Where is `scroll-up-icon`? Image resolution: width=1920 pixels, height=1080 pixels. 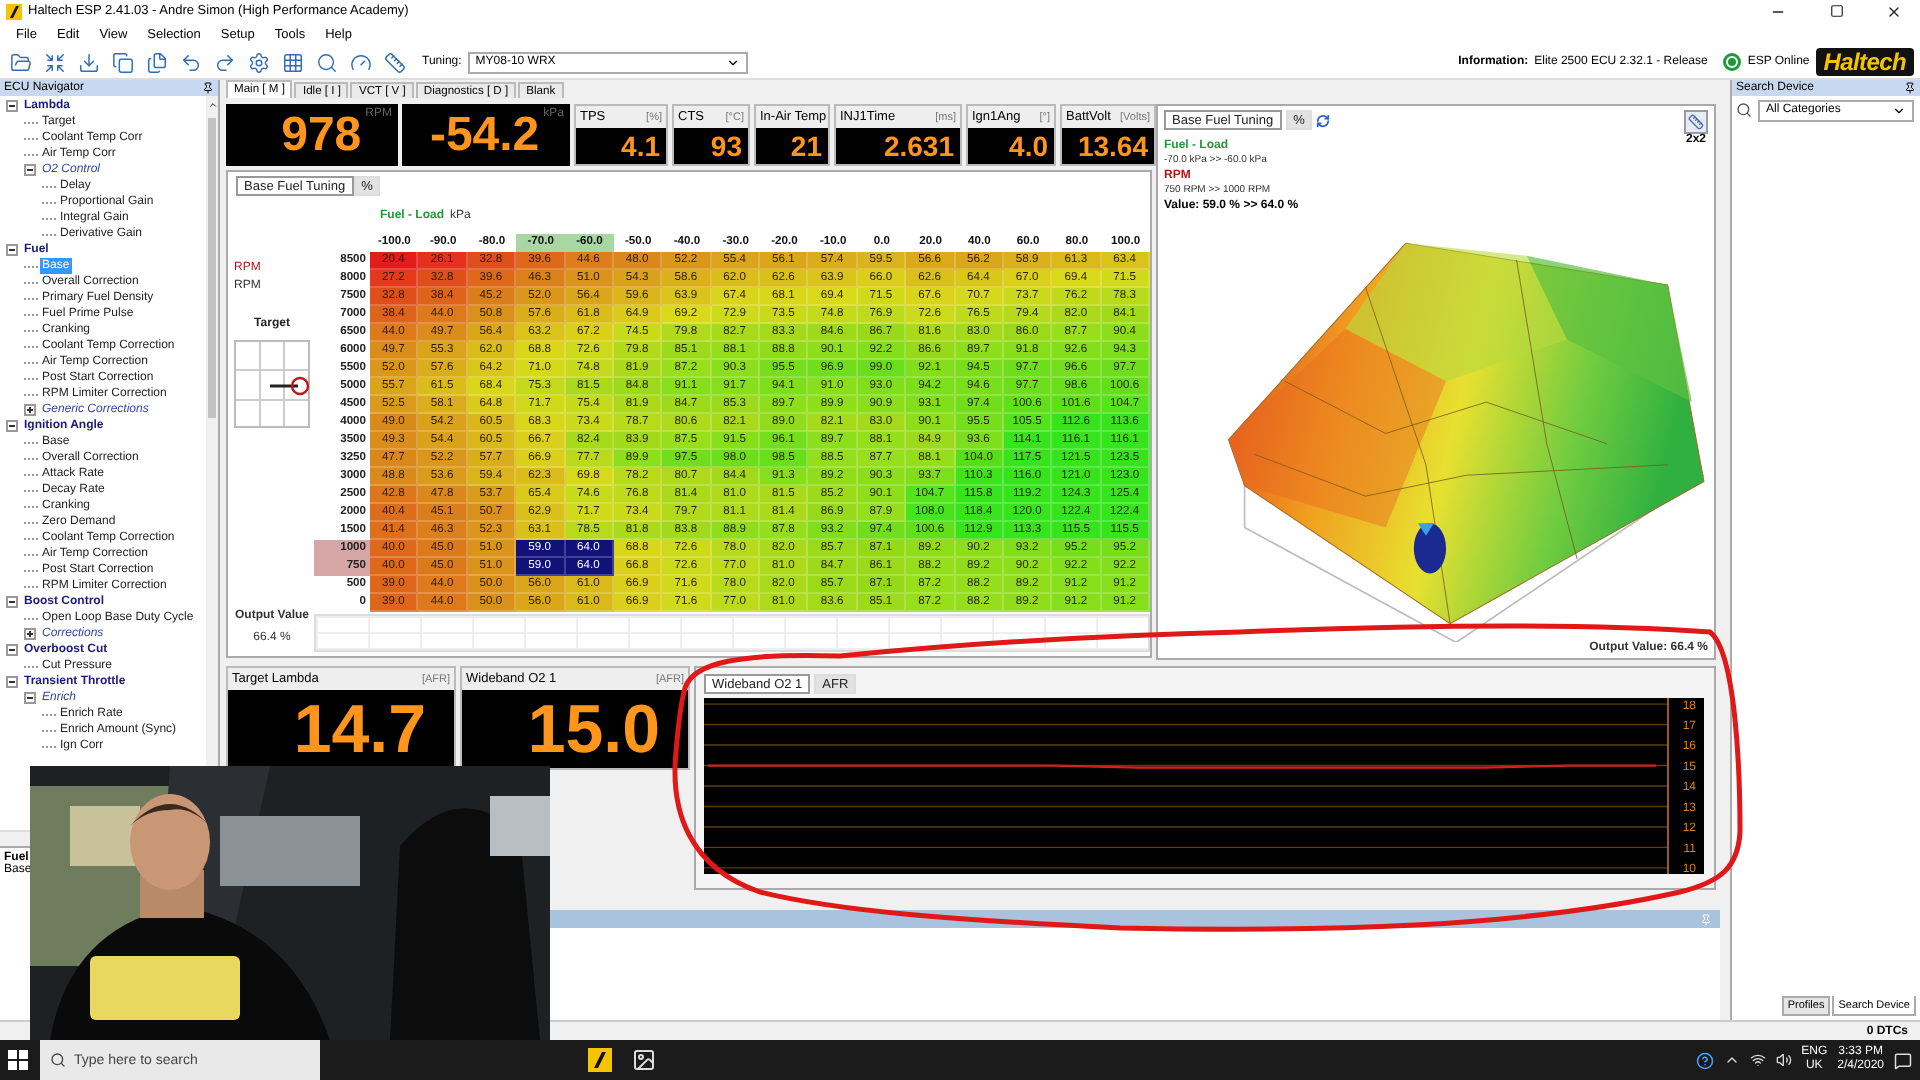
scroll-up-icon is located at coordinates (212, 105).